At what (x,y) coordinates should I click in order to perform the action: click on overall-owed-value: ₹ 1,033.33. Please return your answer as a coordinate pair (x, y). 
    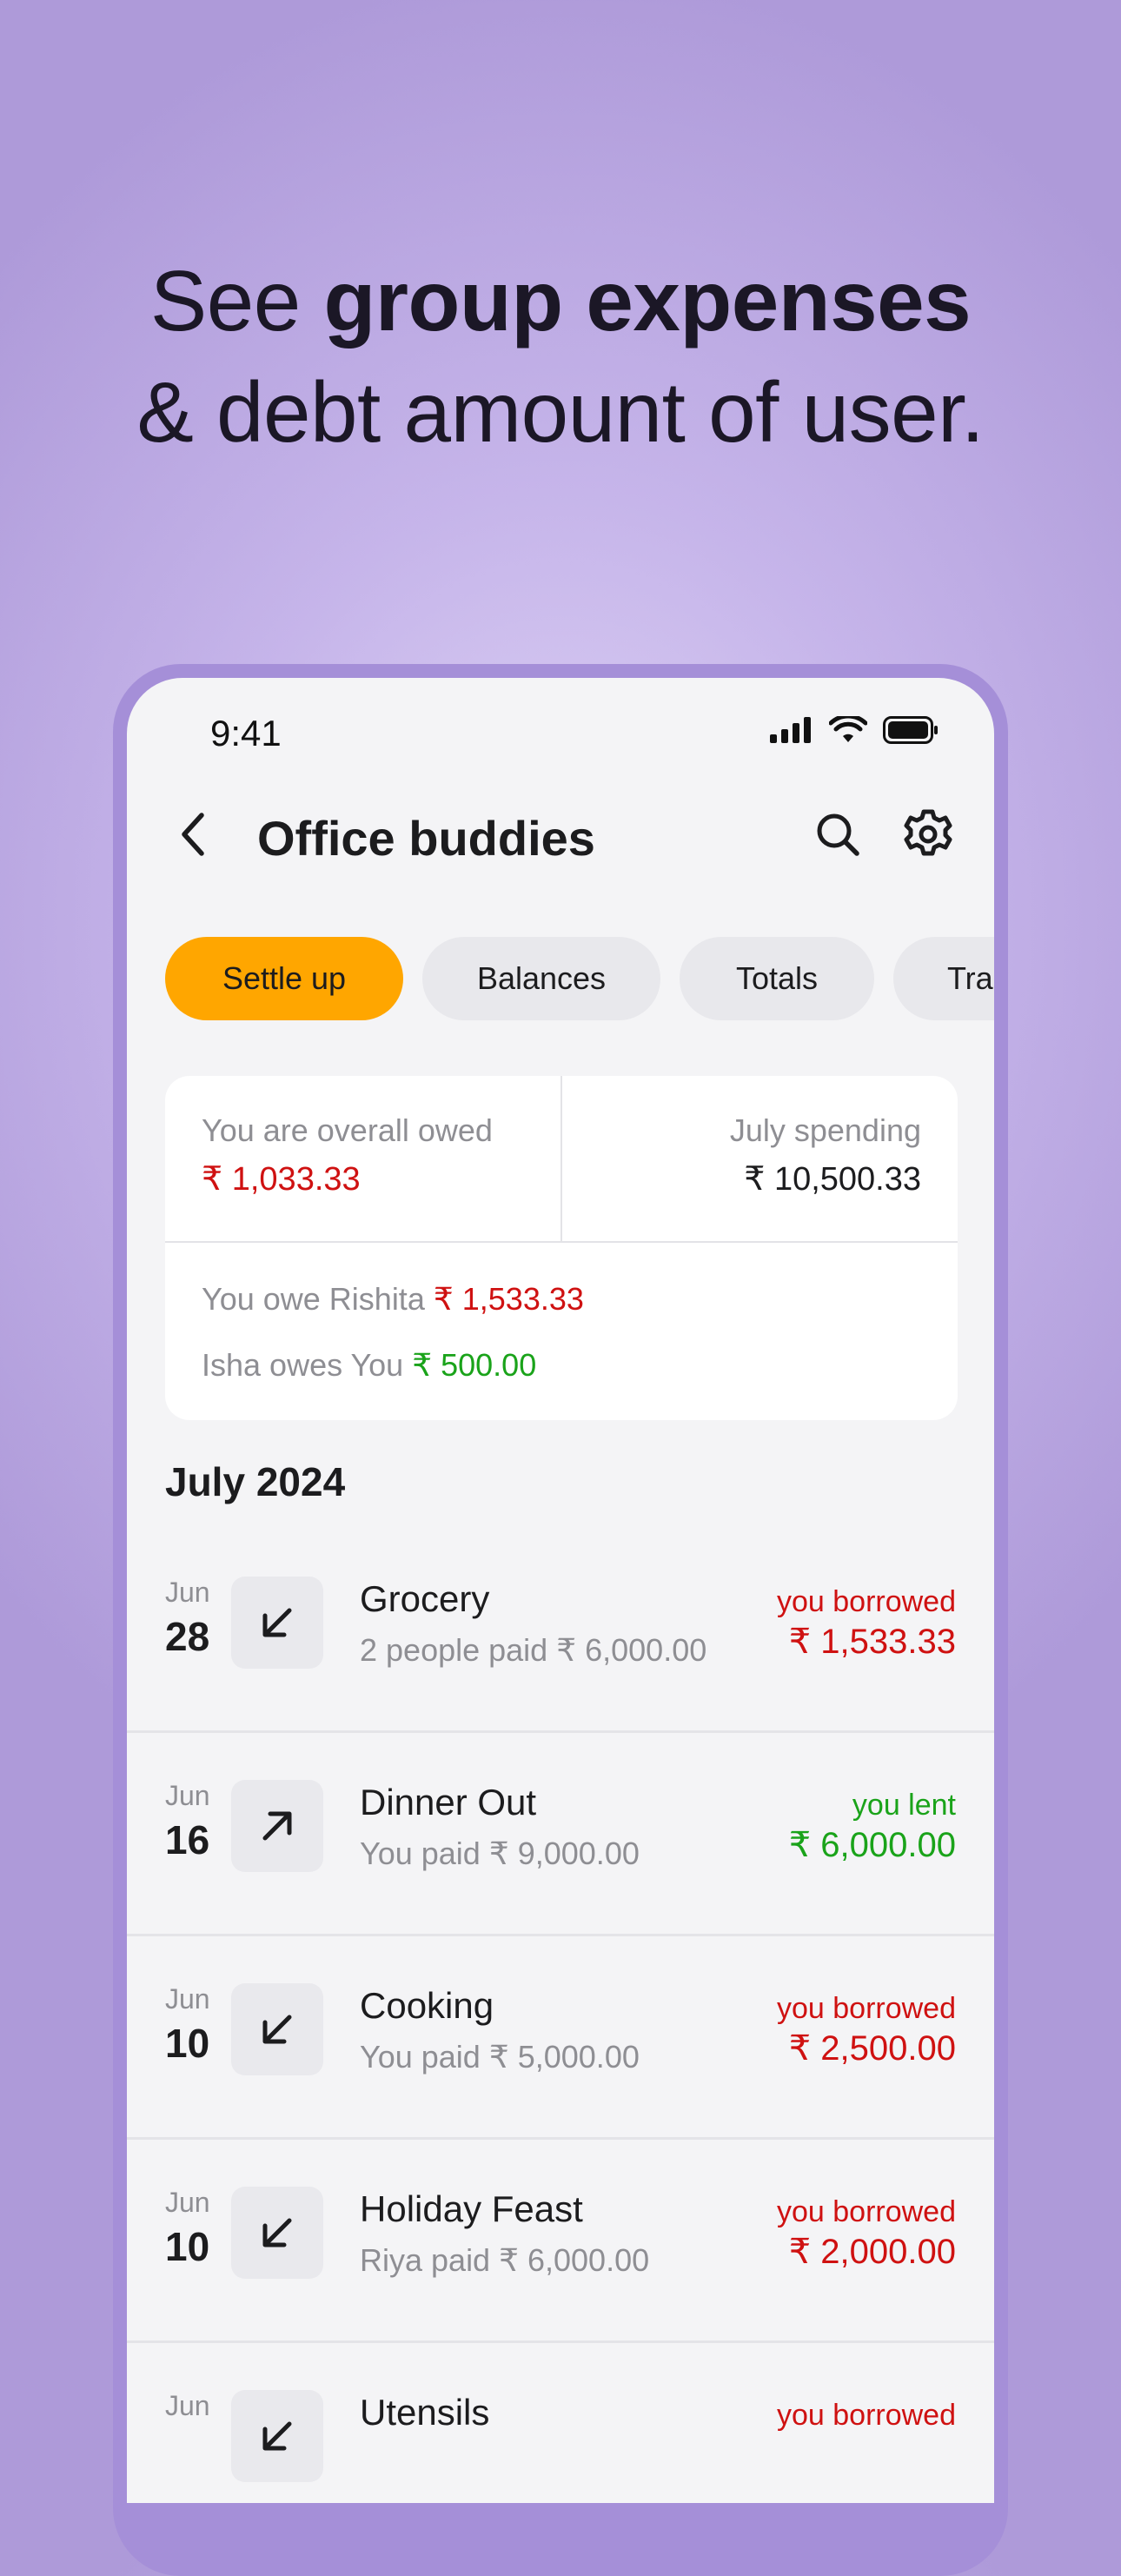
    Looking at the image, I should click on (281, 1179).